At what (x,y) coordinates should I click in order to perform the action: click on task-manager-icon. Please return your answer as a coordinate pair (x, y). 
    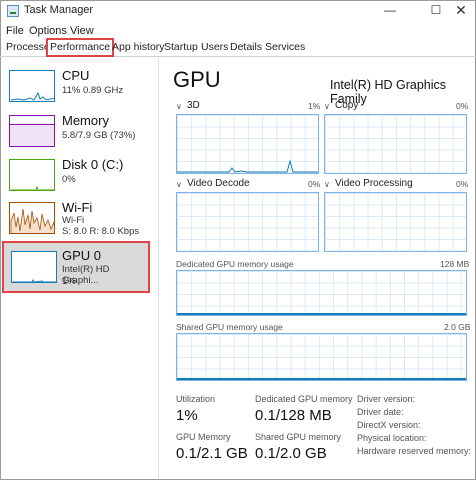
    Looking at the image, I should click on (13, 11).